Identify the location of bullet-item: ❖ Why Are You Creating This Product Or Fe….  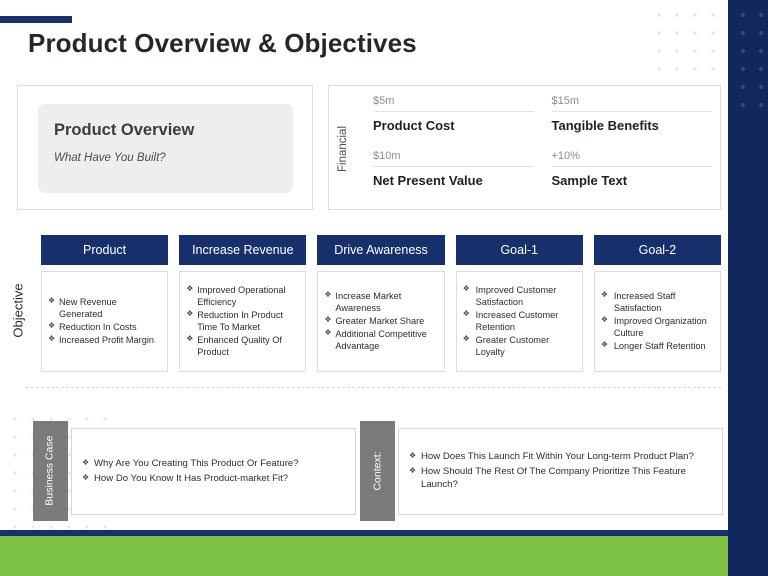
(190, 464).